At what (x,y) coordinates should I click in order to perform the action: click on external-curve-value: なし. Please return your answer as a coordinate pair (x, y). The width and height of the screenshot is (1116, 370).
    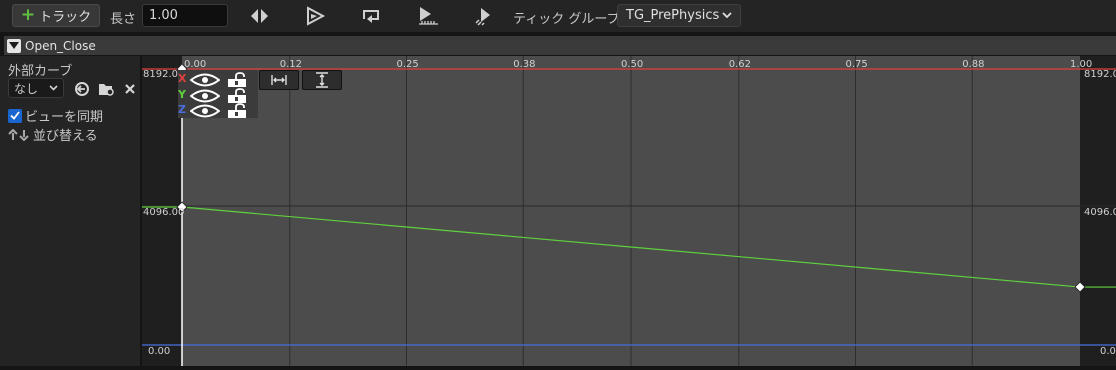
    Looking at the image, I should click on (26, 88).